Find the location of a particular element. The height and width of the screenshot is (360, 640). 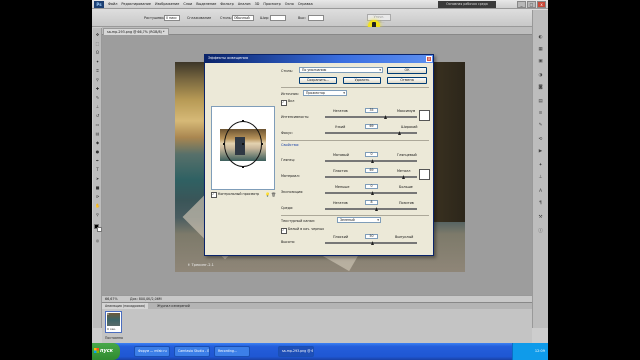

hand-tool-icon: ✋ is located at coordinates (97, 205).